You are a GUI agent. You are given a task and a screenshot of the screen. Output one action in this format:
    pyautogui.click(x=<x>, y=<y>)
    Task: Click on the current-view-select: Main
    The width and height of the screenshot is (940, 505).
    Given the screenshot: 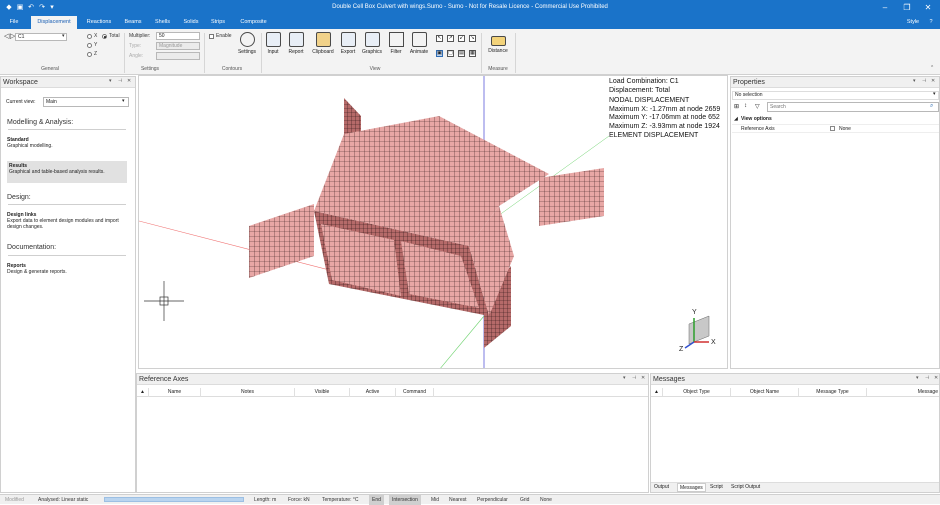 What is the action you would take?
    pyautogui.click(x=86, y=102)
    